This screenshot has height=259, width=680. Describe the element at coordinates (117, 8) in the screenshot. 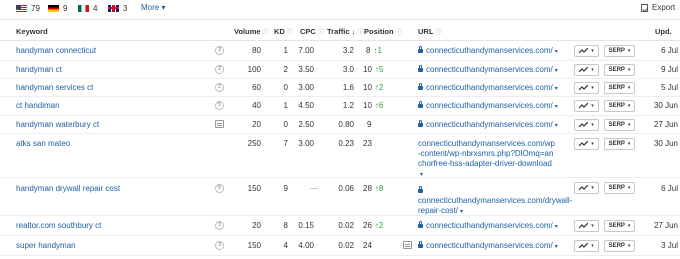

I see `flag-gb-filter: 3` at that location.